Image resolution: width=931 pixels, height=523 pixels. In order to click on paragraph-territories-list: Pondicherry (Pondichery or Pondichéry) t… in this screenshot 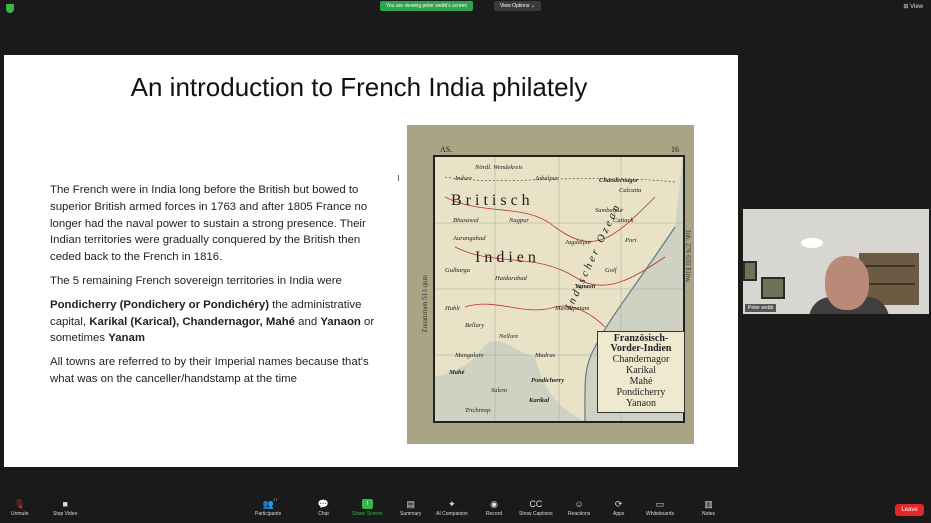, I will do `click(217, 322)`.